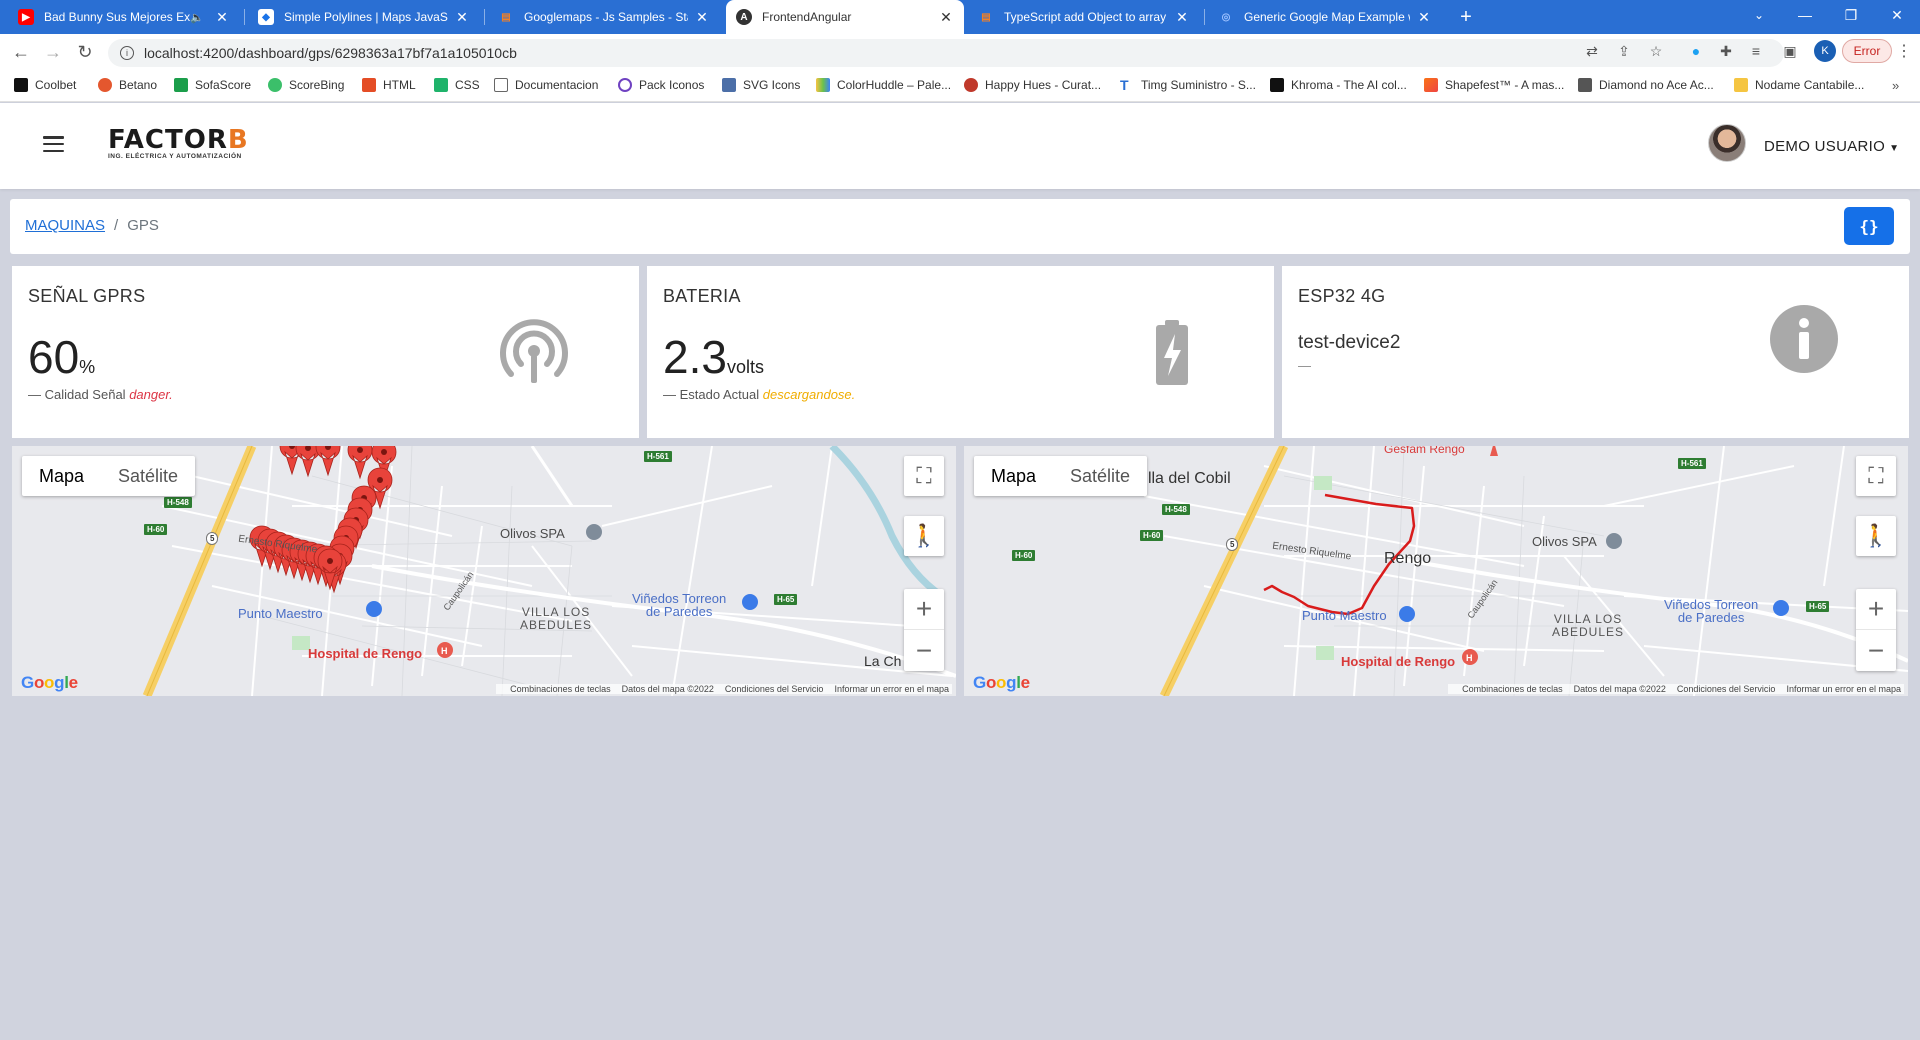 The height and width of the screenshot is (1040, 1920). What do you see at coordinates (369, 85) in the screenshot?
I see `html-icon` at bounding box center [369, 85].